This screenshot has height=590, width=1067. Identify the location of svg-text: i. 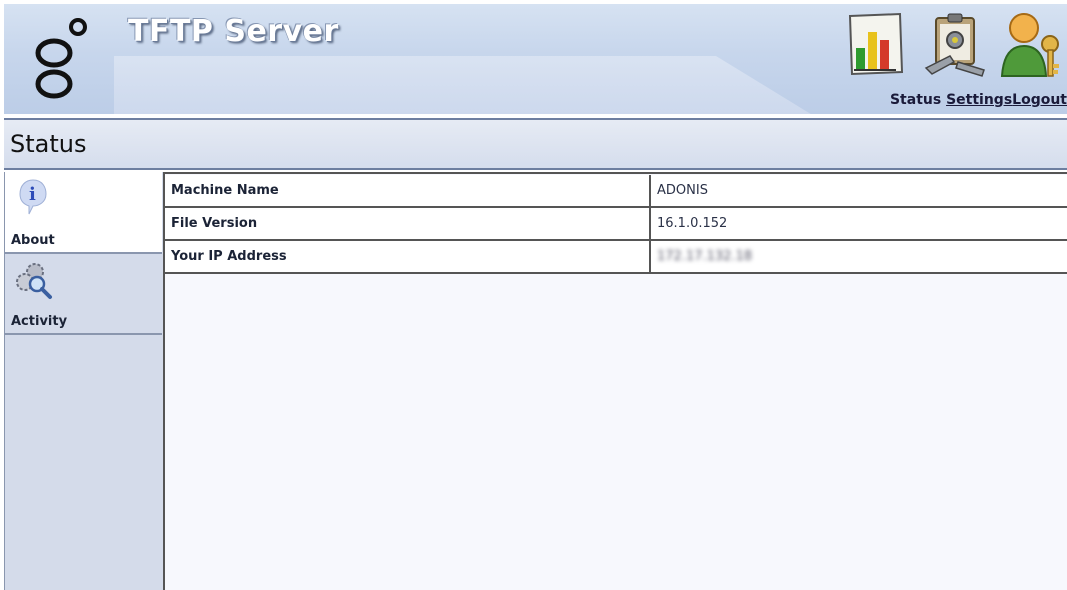
(32, 194).